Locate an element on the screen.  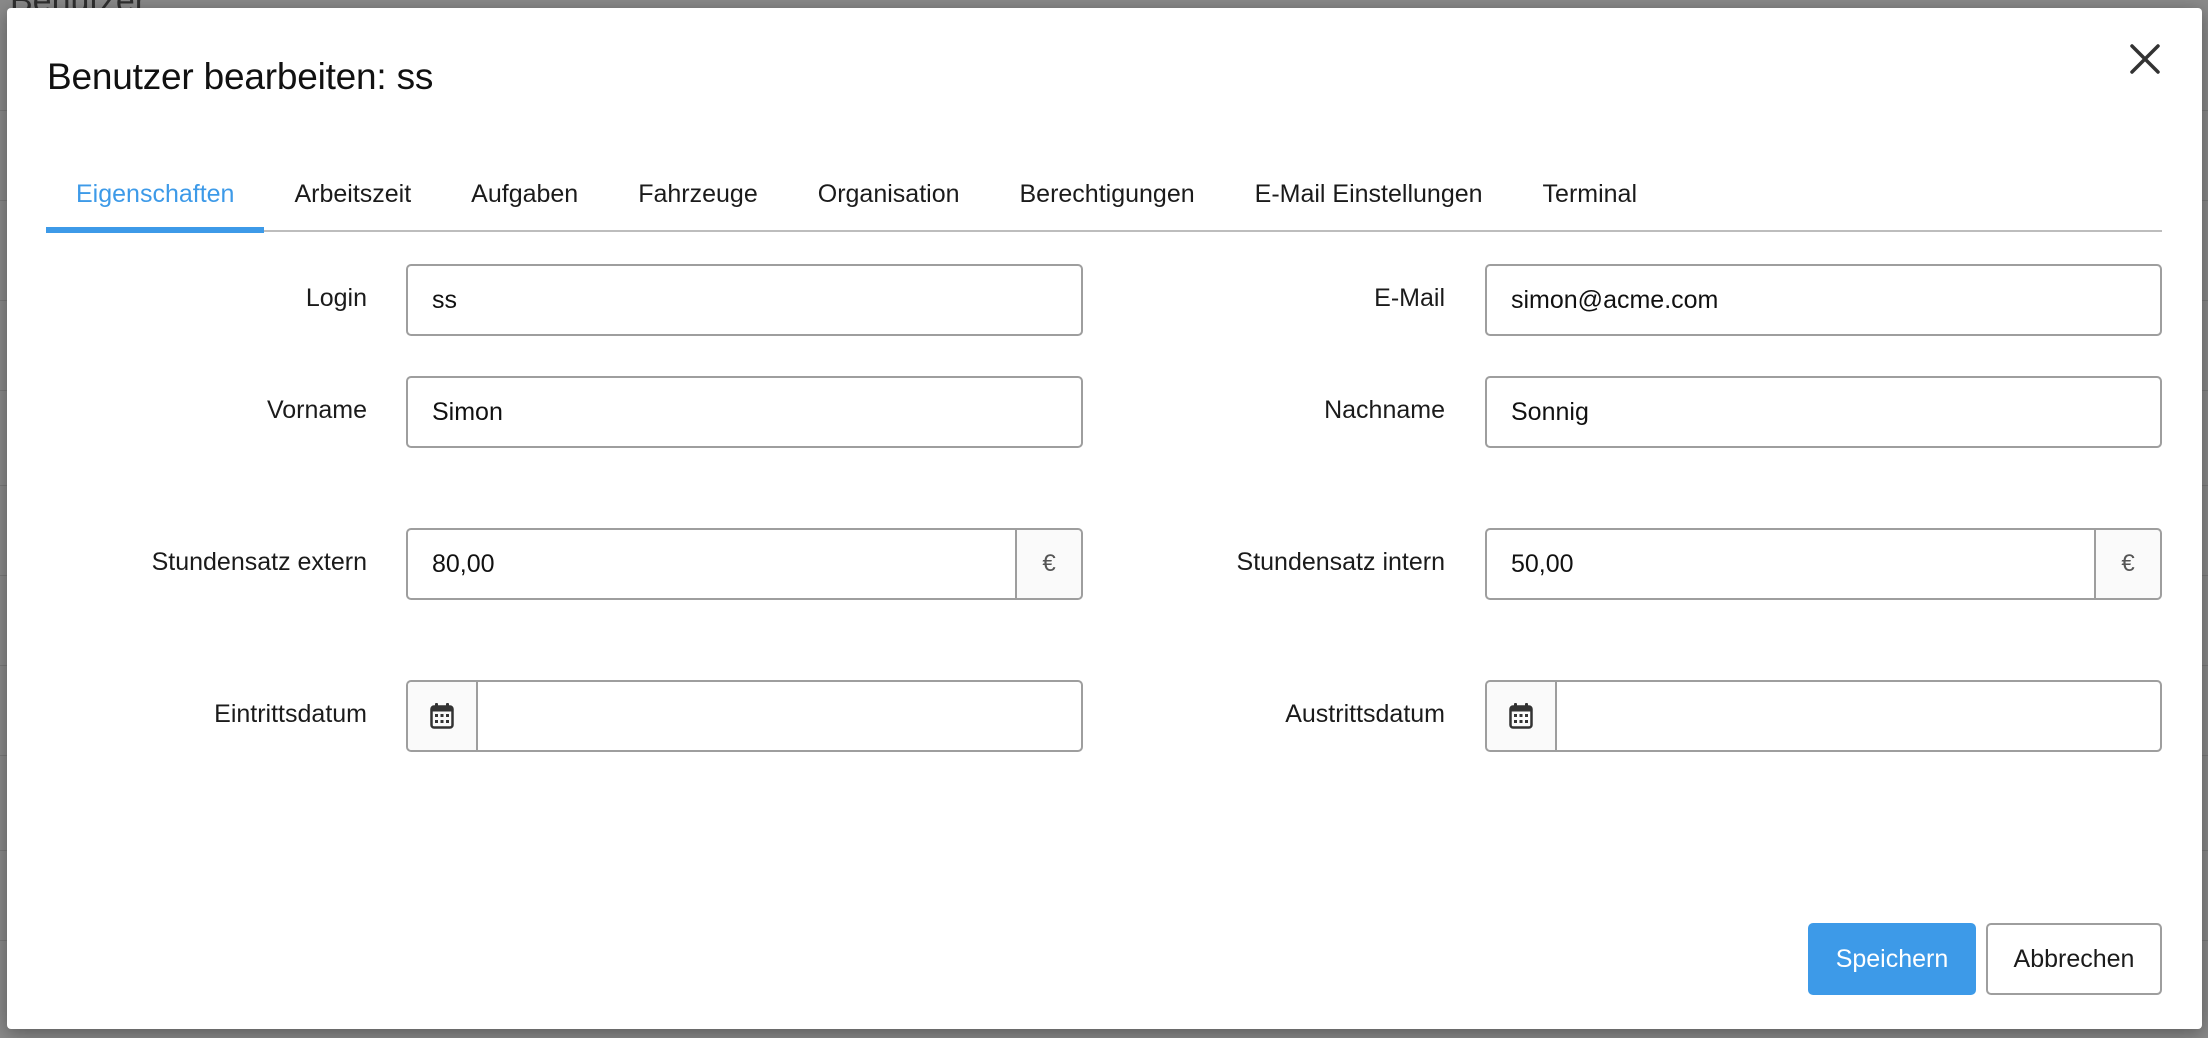
tab-aufgaben: Aufgaben is located at coordinates (524, 194).